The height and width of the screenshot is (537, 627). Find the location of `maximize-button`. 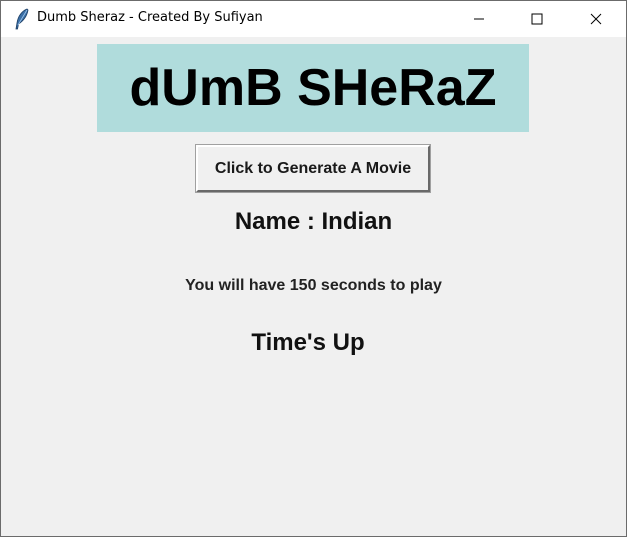

maximize-button is located at coordinates (537, 19).